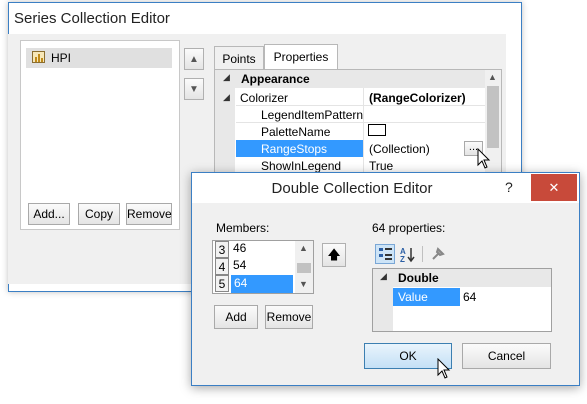 The height and width of the screenshot is (404, 587). I want to click on properties-gutter, so click(383, 309).